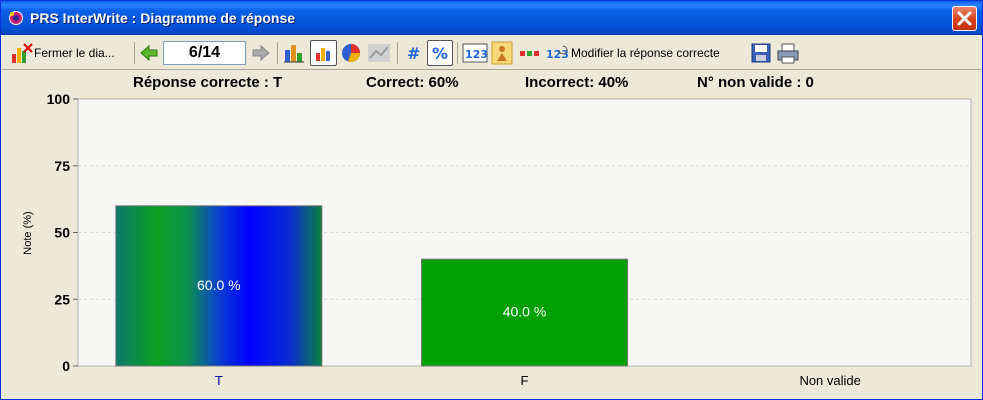 This screenshot has height=400, width=983. I want to click on answer-bars-button, so click(530, 53).